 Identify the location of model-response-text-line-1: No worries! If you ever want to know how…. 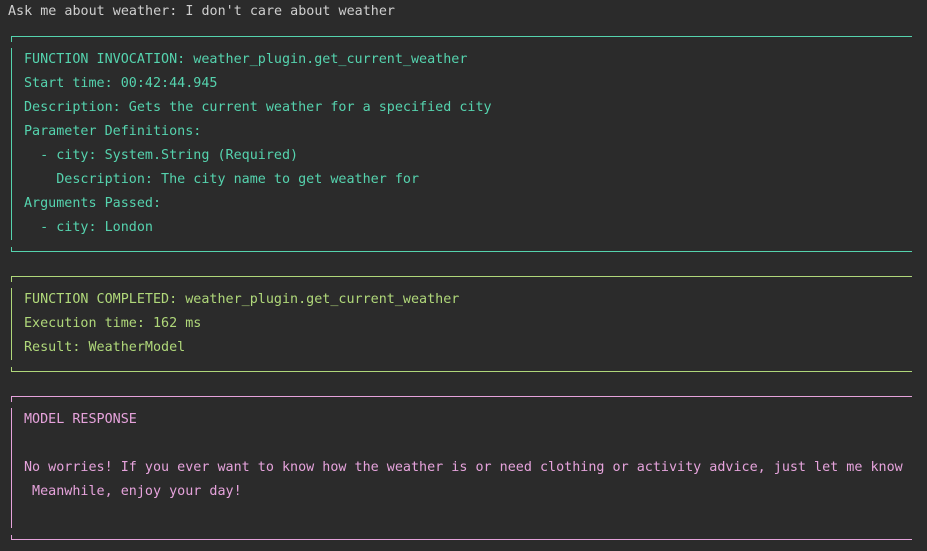
(463, 467).